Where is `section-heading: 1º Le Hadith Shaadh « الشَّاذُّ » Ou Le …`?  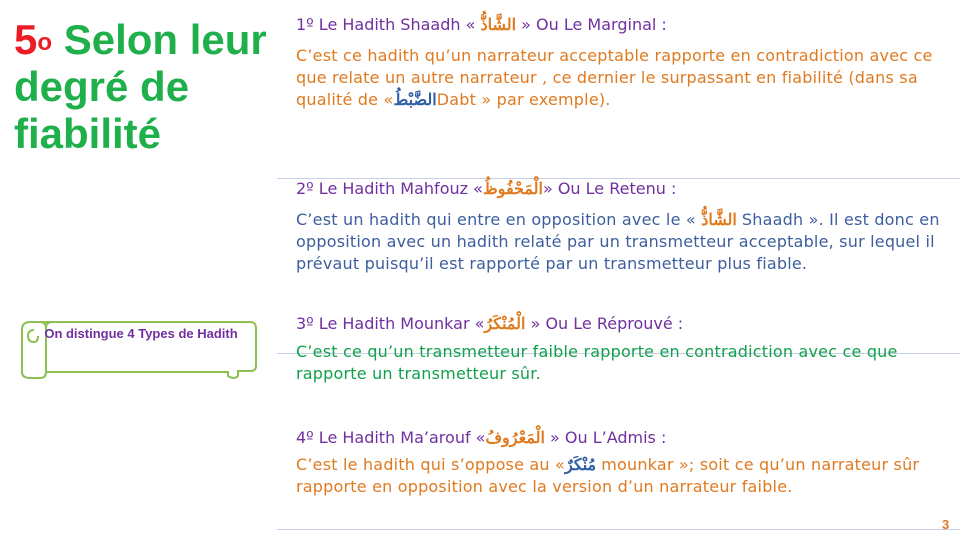 section-heading: 1º Le Hadith Shaadh « الشَّاذُّ » Ou Le … is located at coordinates (481, 24).